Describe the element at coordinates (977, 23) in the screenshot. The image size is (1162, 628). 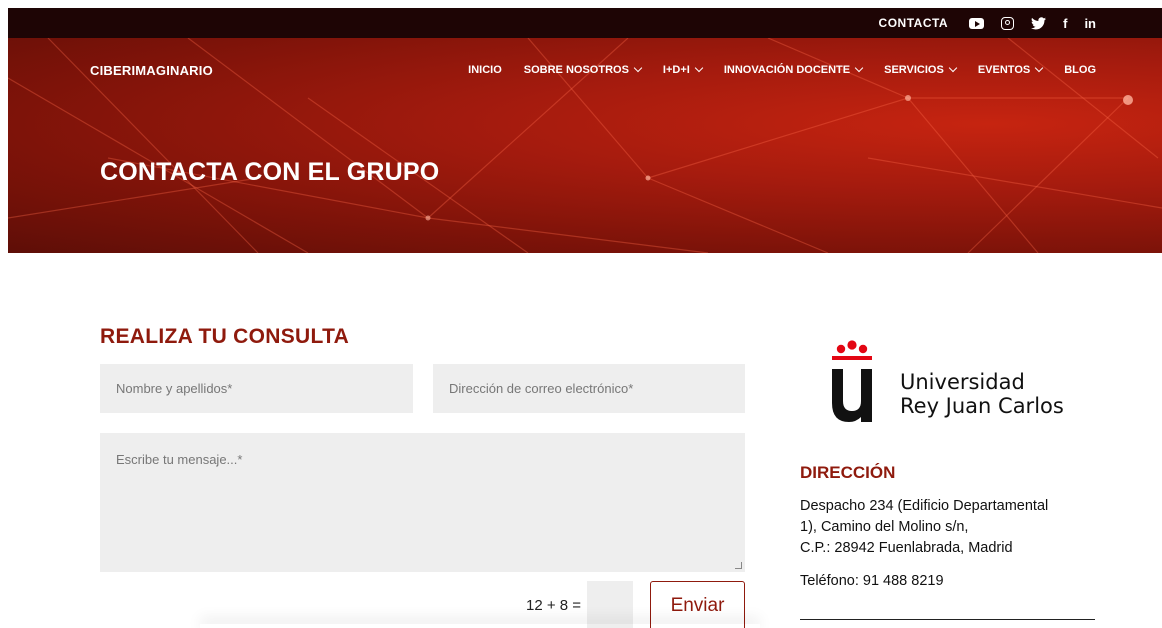
I see `youtube-icon` at that location.